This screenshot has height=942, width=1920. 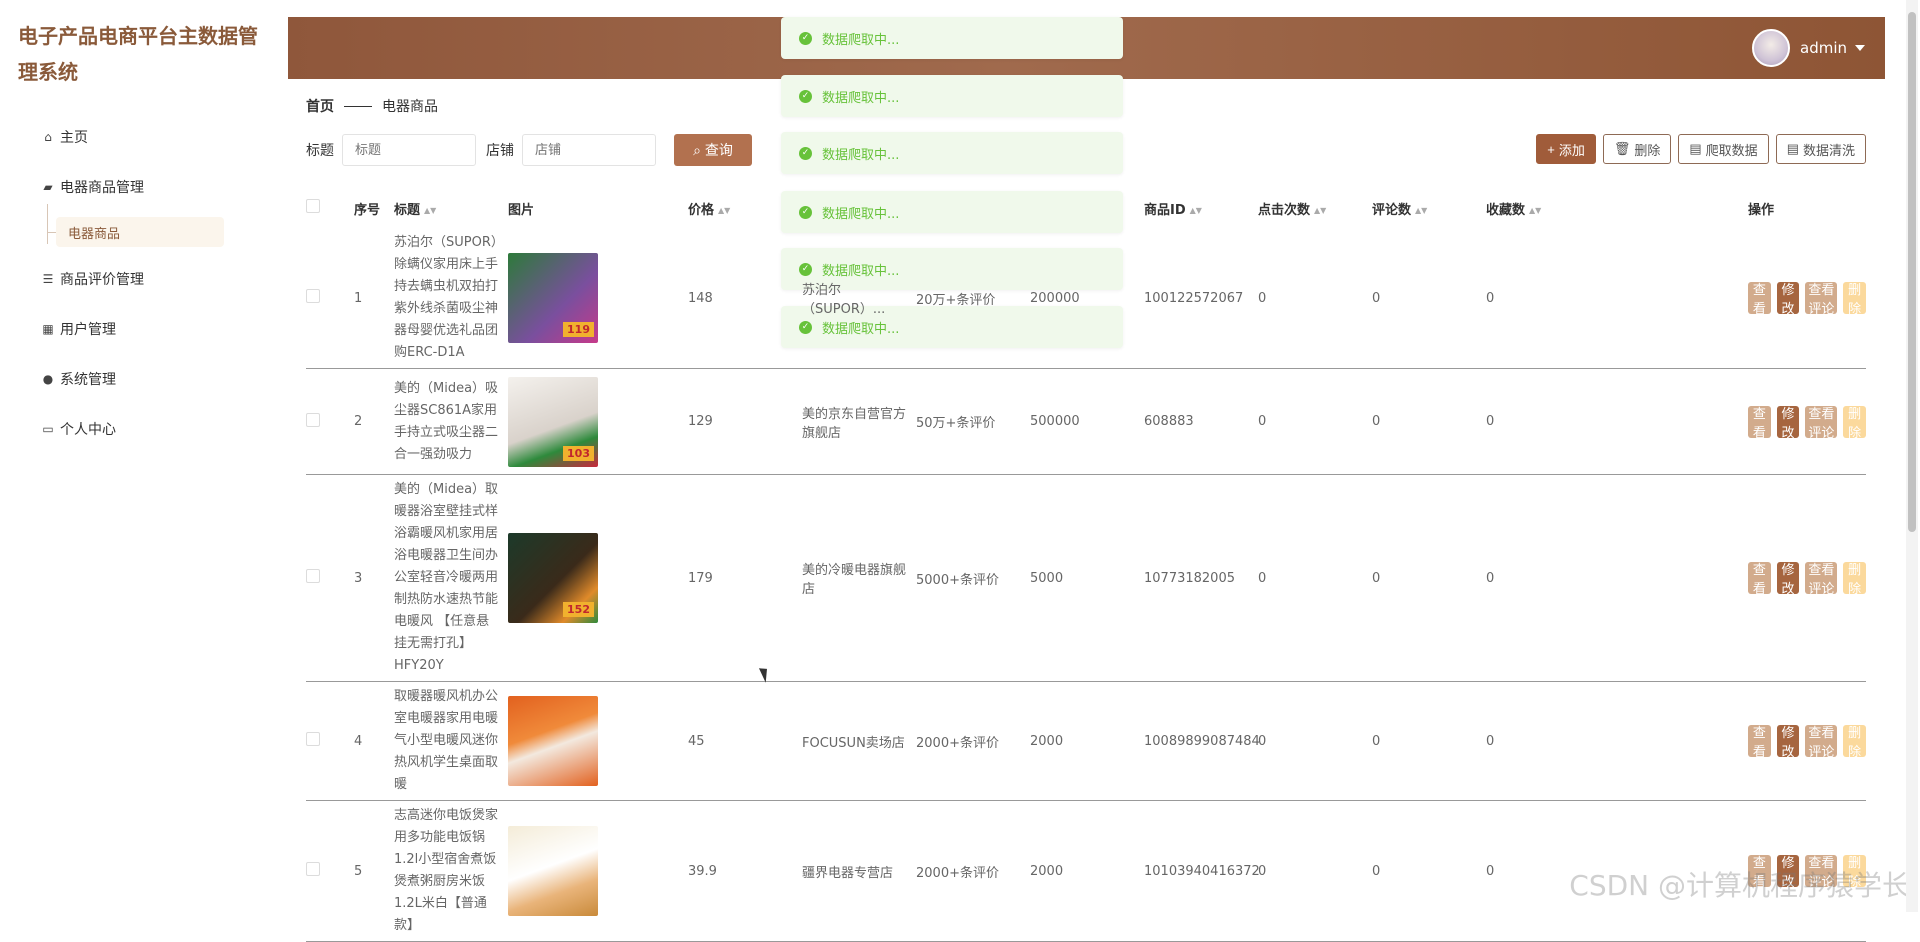 I want to click on cell-no: 2, so click(x=374, y=422).